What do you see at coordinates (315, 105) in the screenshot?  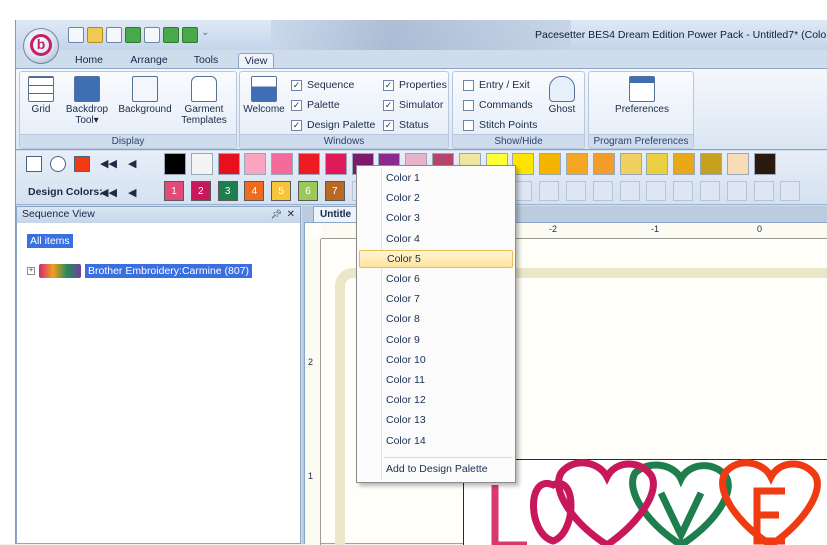 I see `palette-checkbox: ✓ Palette` at bounding box center [315, 105].